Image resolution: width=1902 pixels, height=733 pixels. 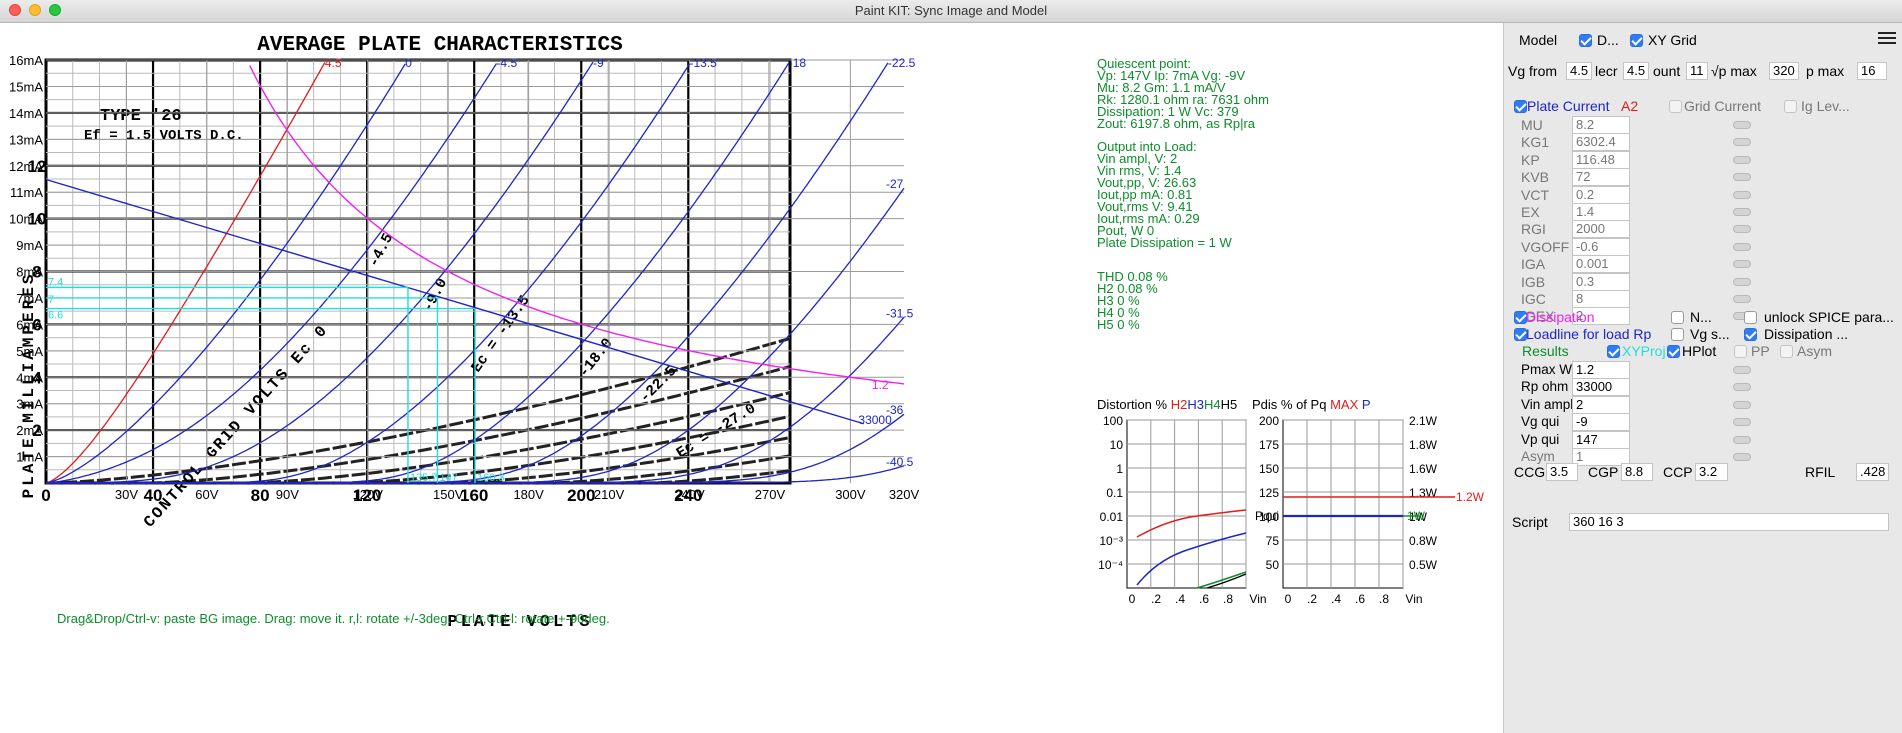 I want to click on result-vg-qui-field: -9, so click(x=1601, y=422).